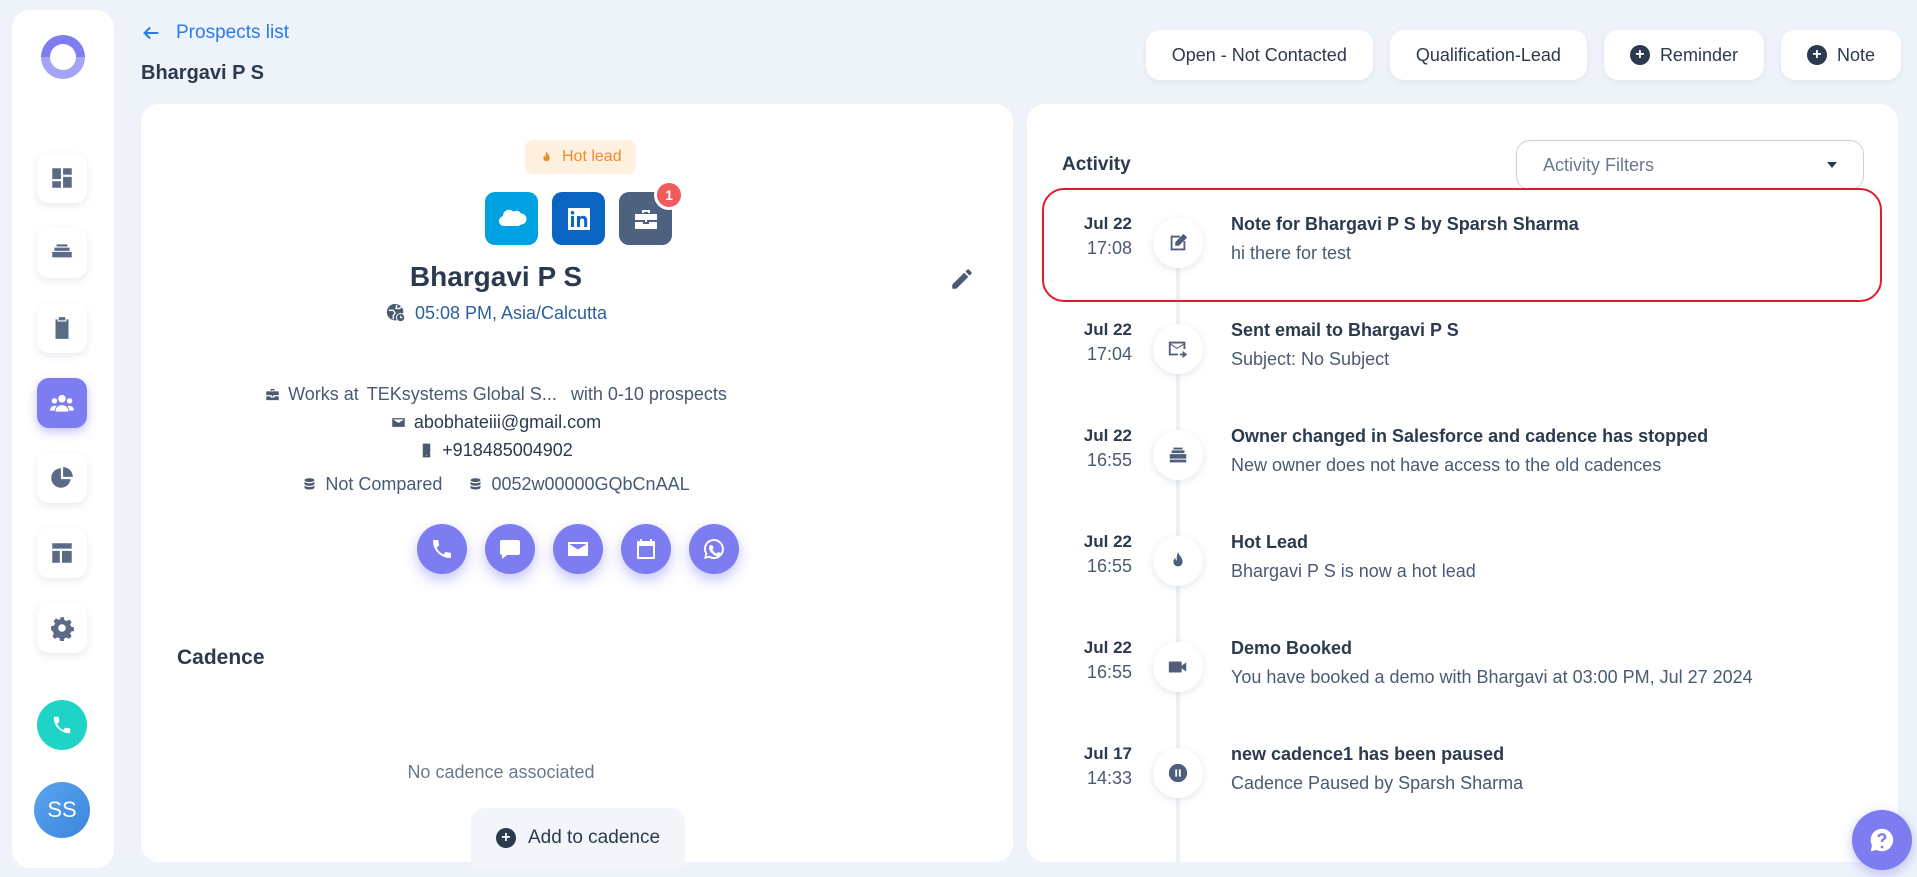 The width and height of the screenshot is (1917, 877). I want to click on activity-heading: Sent email to Bhargavi P S, so click(1345, 330).